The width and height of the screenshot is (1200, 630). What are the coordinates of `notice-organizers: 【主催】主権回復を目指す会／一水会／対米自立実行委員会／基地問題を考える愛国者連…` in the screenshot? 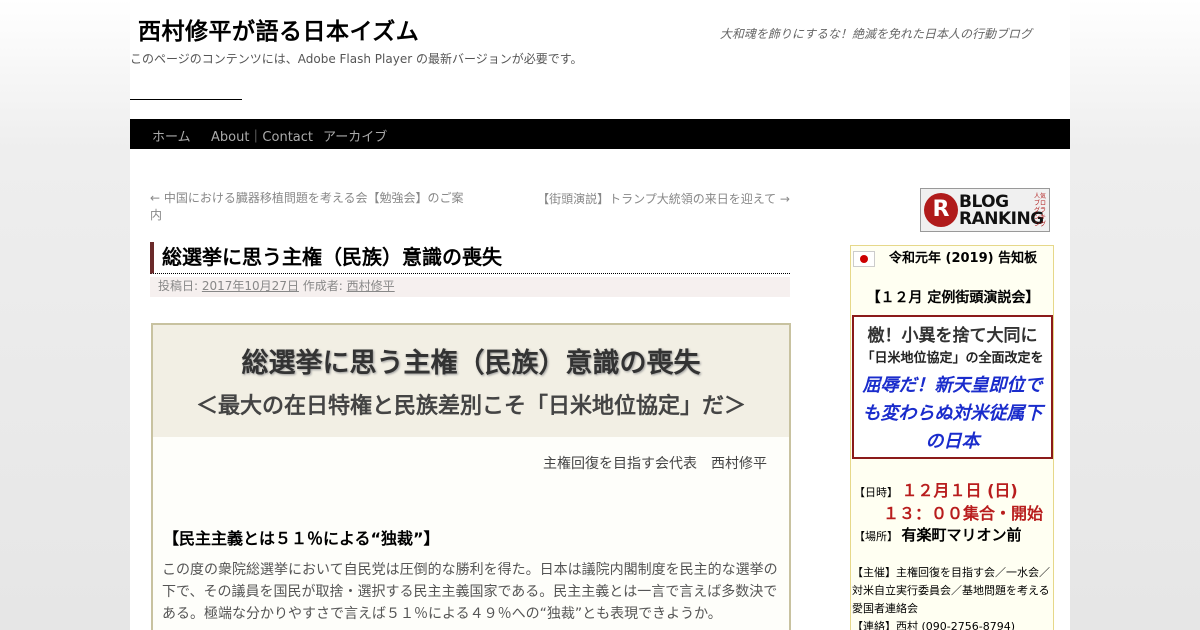 It's located at (951, 590).